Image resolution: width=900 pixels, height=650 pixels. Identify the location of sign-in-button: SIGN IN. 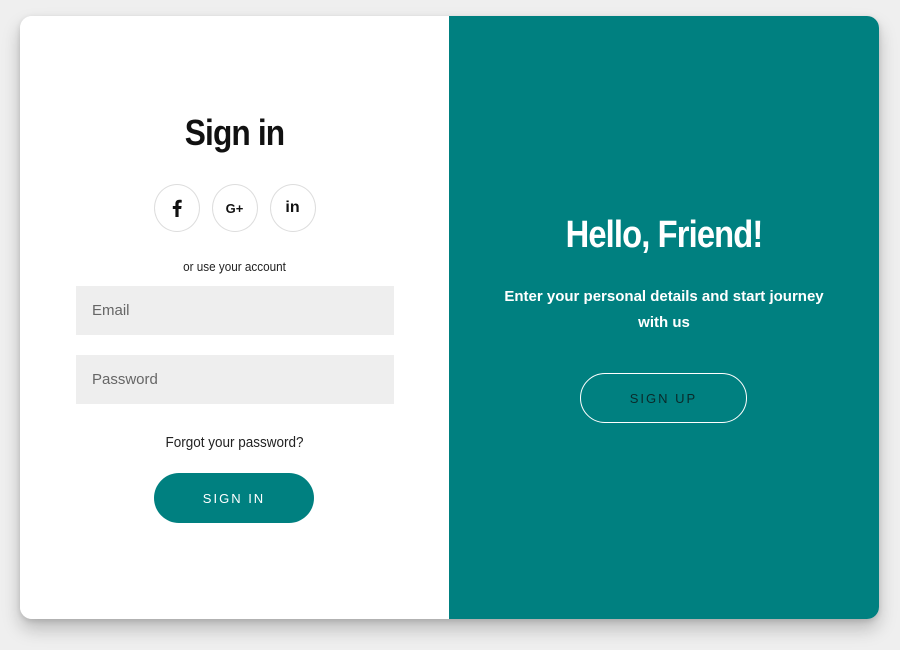
(234, 498).